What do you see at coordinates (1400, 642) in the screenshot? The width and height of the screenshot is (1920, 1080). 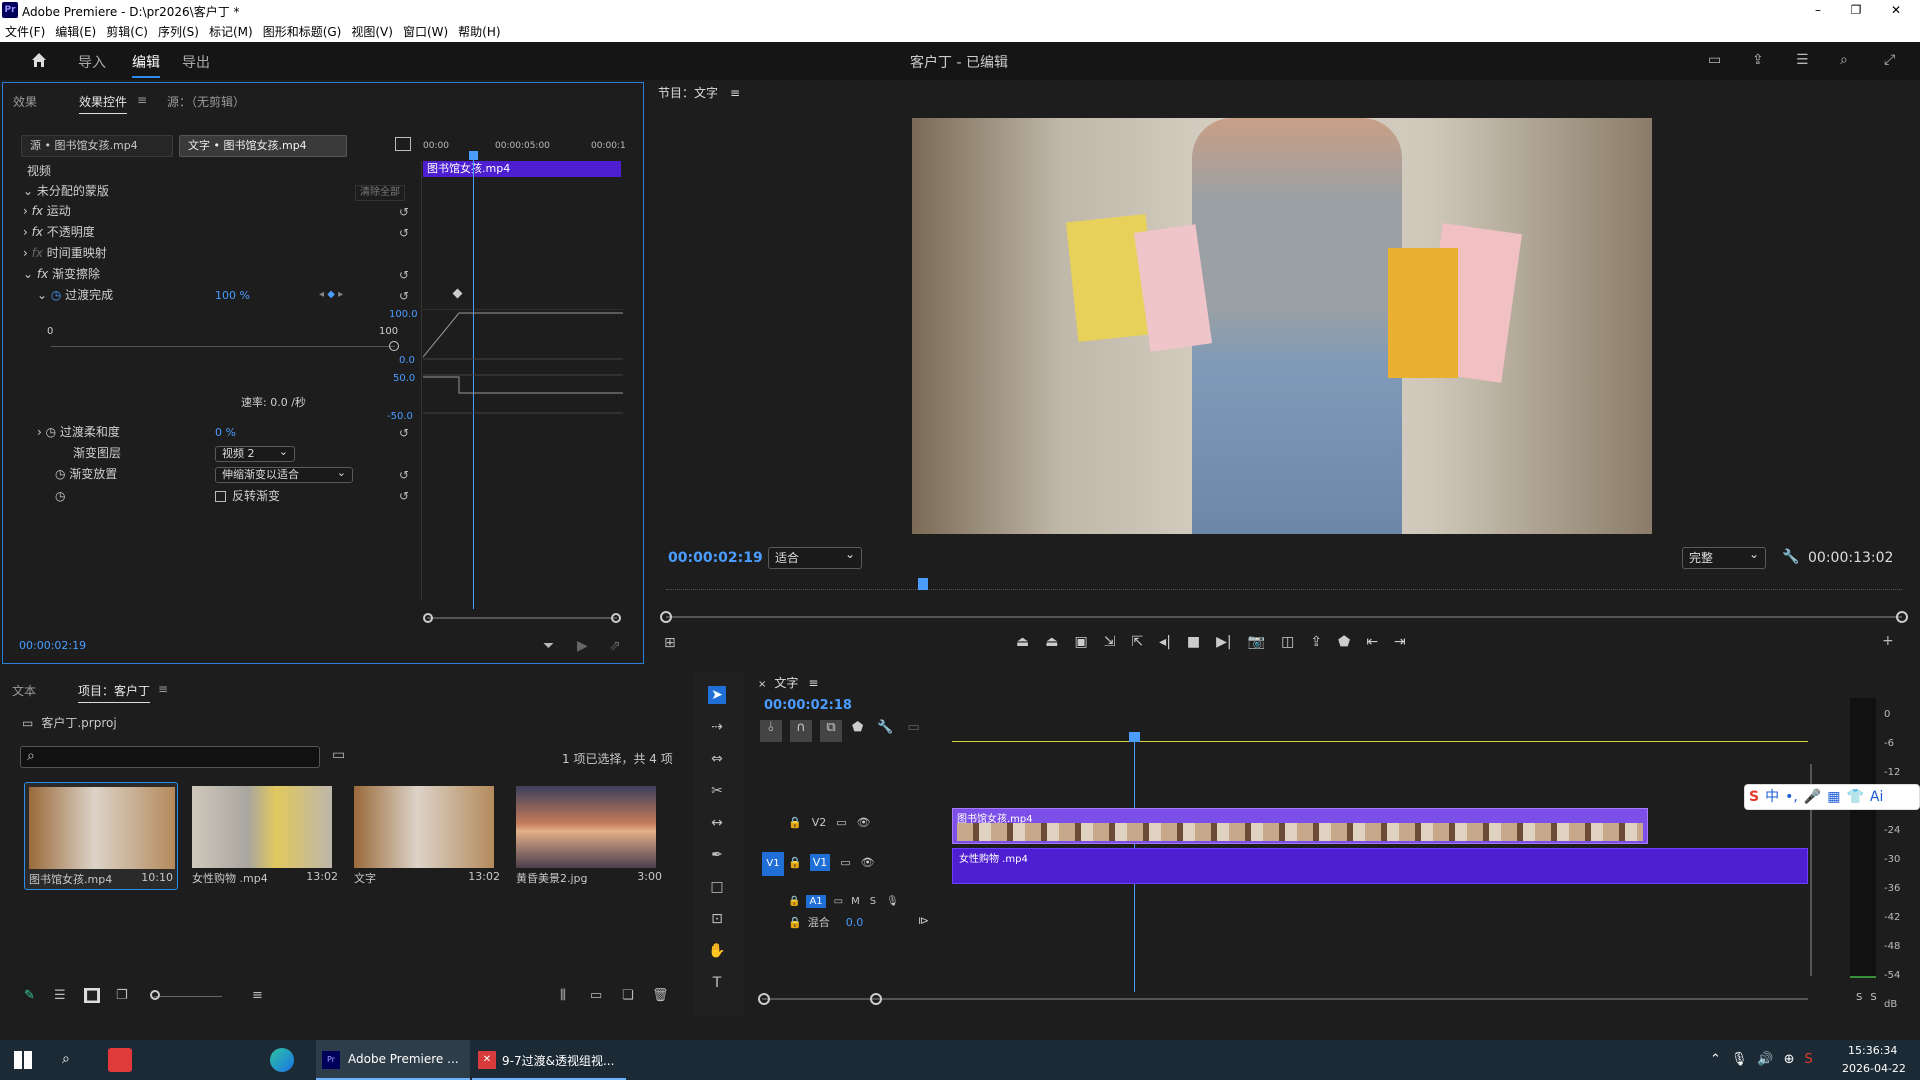 I see `go-out-icon: ⇥` at bounding box center [1400, 642].